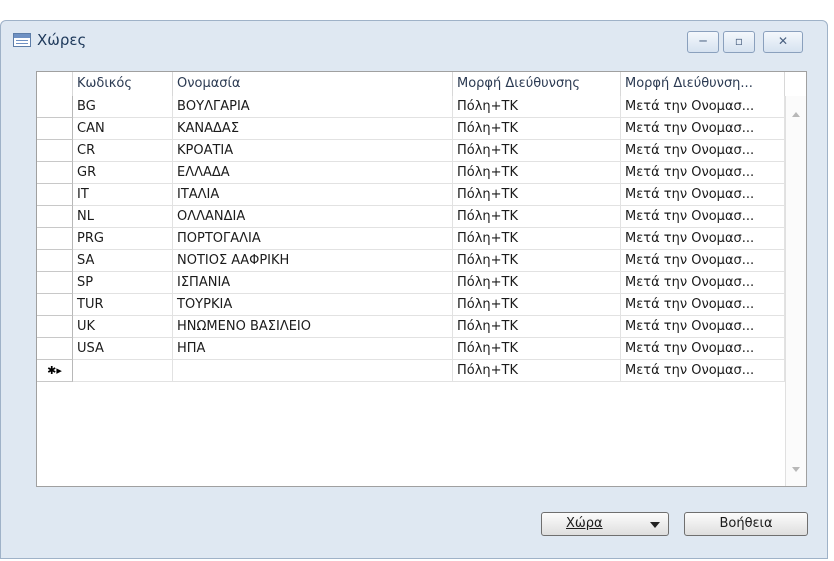 The width and height of the screenshot is (834, 561). Describe the element at coordinates (62, 40) in the screenshot. I see `window-title: Χώρες` at that location.